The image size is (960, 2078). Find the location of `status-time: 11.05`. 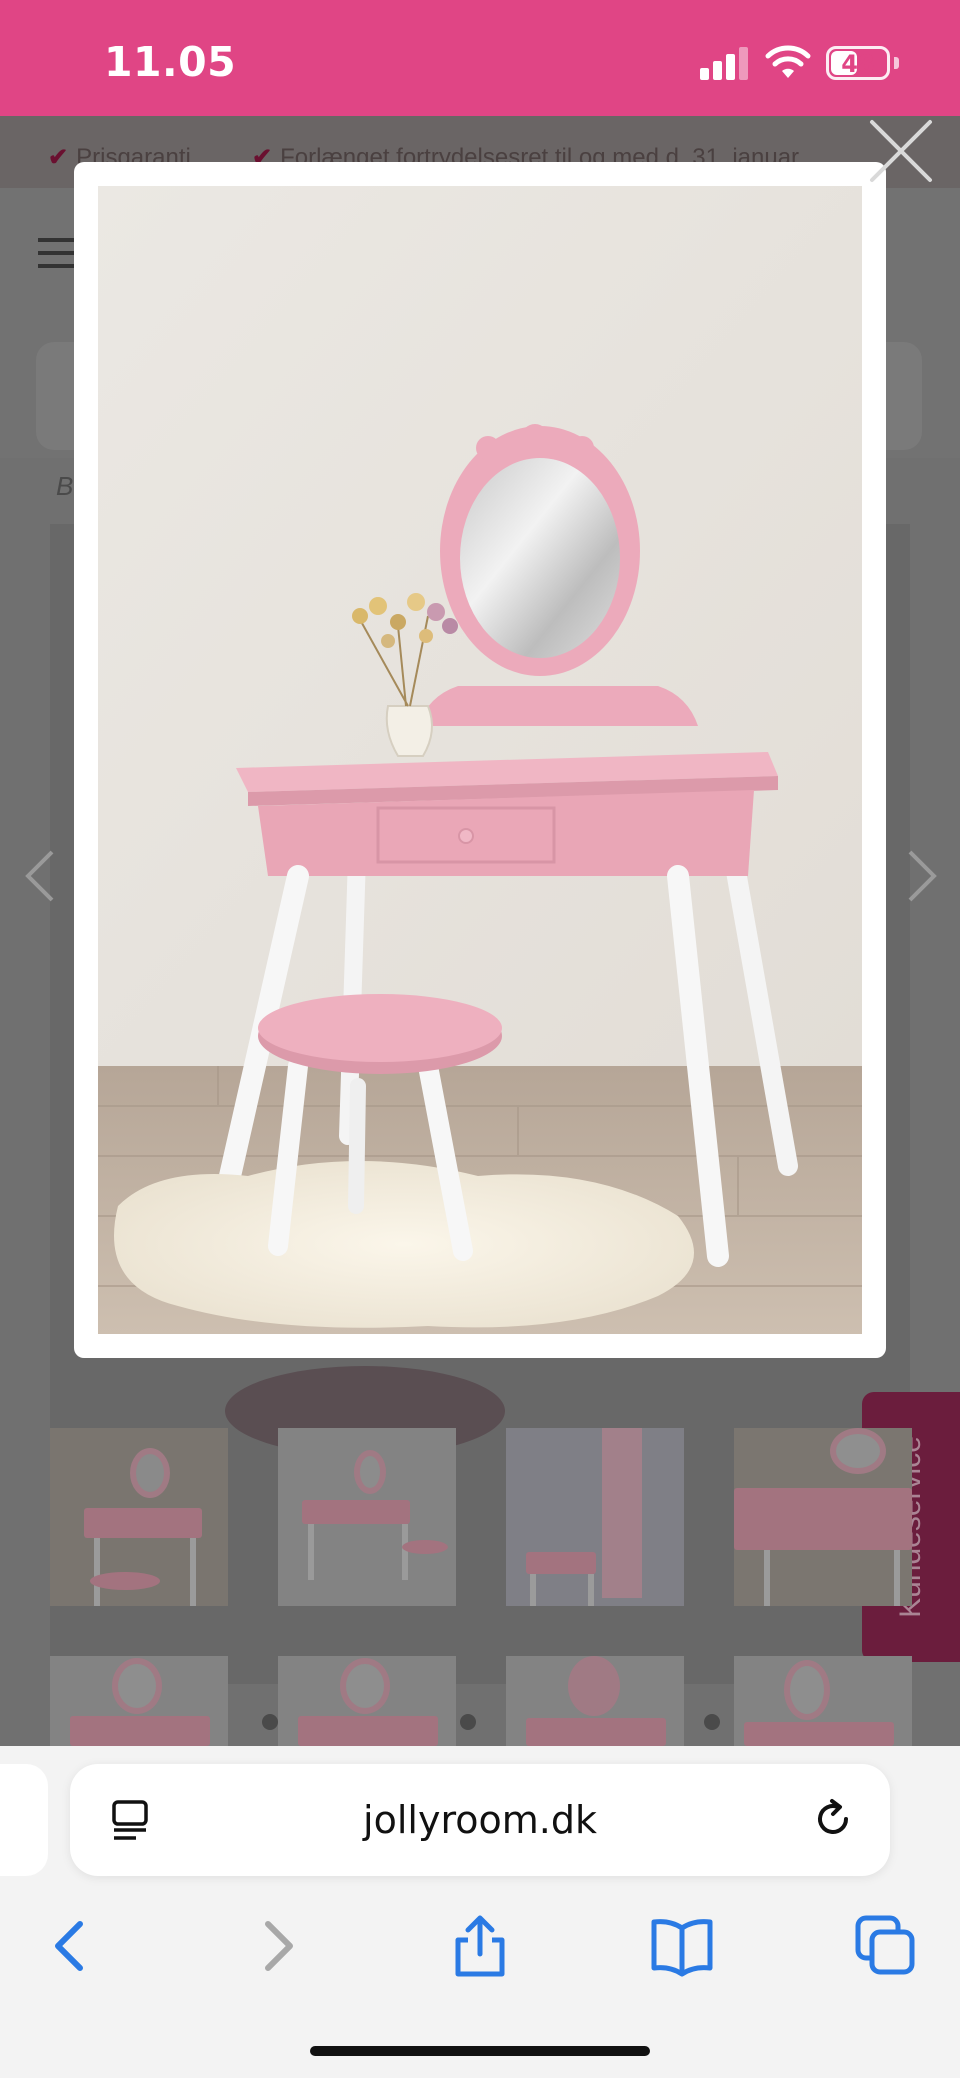

status-time: 11.05 is located at coordinates (170, 62).